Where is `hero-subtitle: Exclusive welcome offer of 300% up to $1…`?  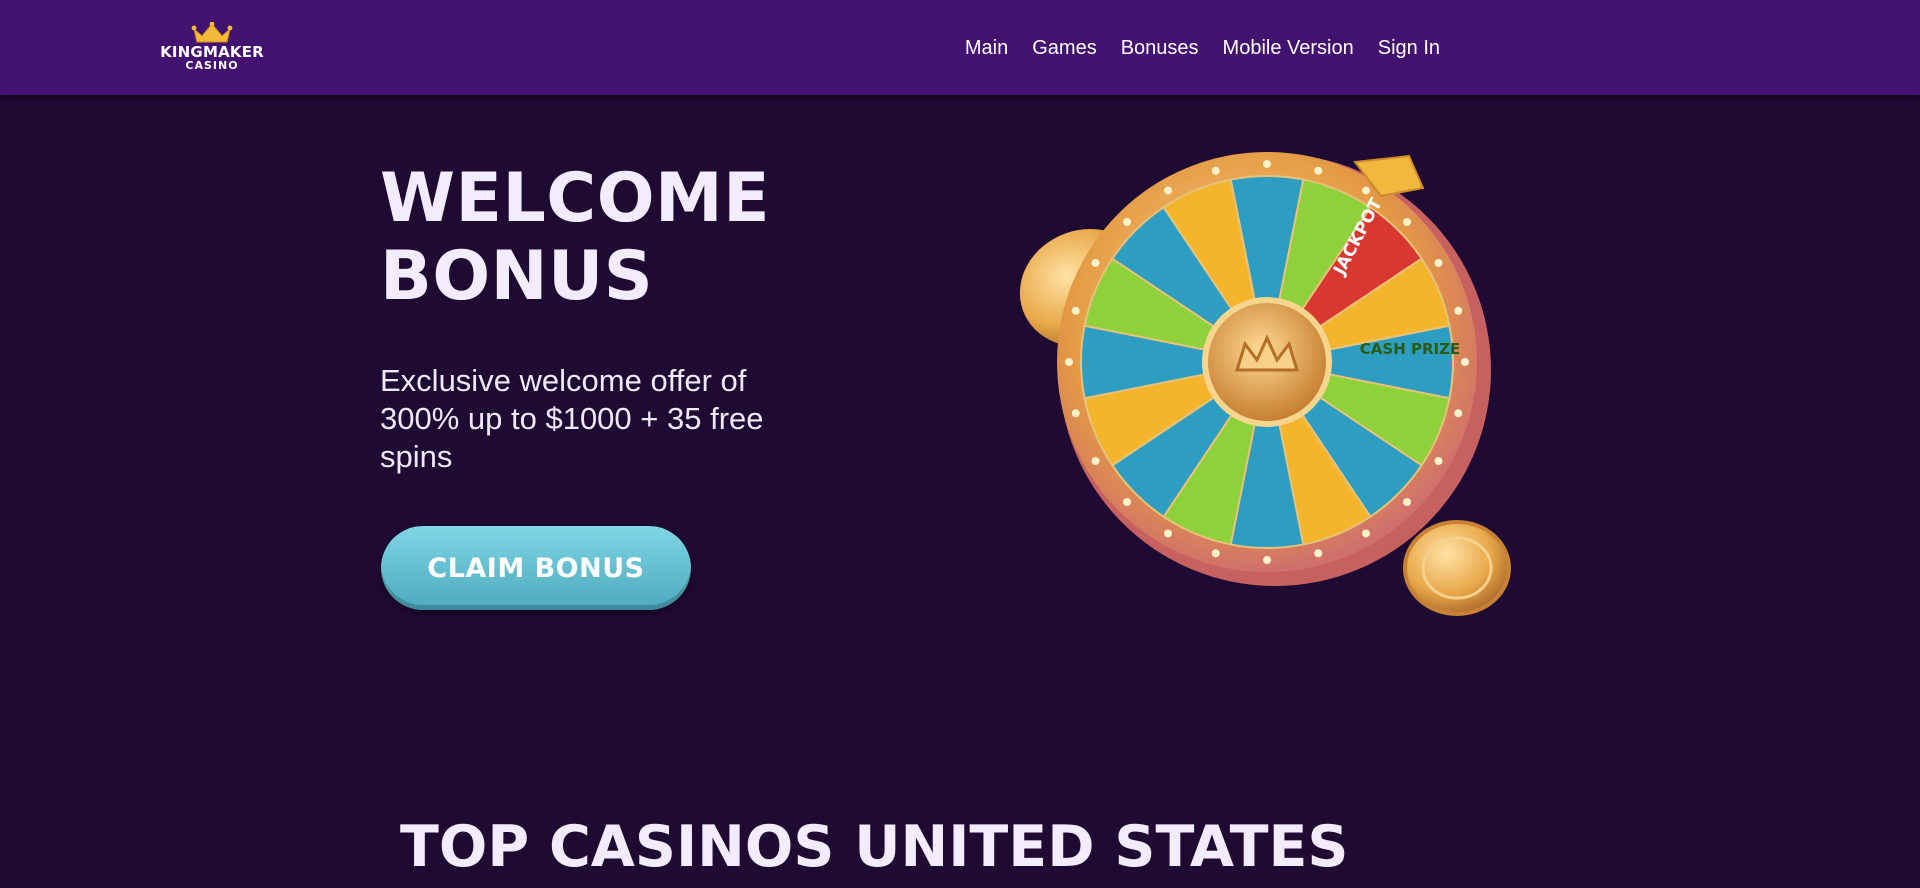 hero-subtitle: Exclusive welcome offer of 300% up to $1… is located at coordinates (572, 418).